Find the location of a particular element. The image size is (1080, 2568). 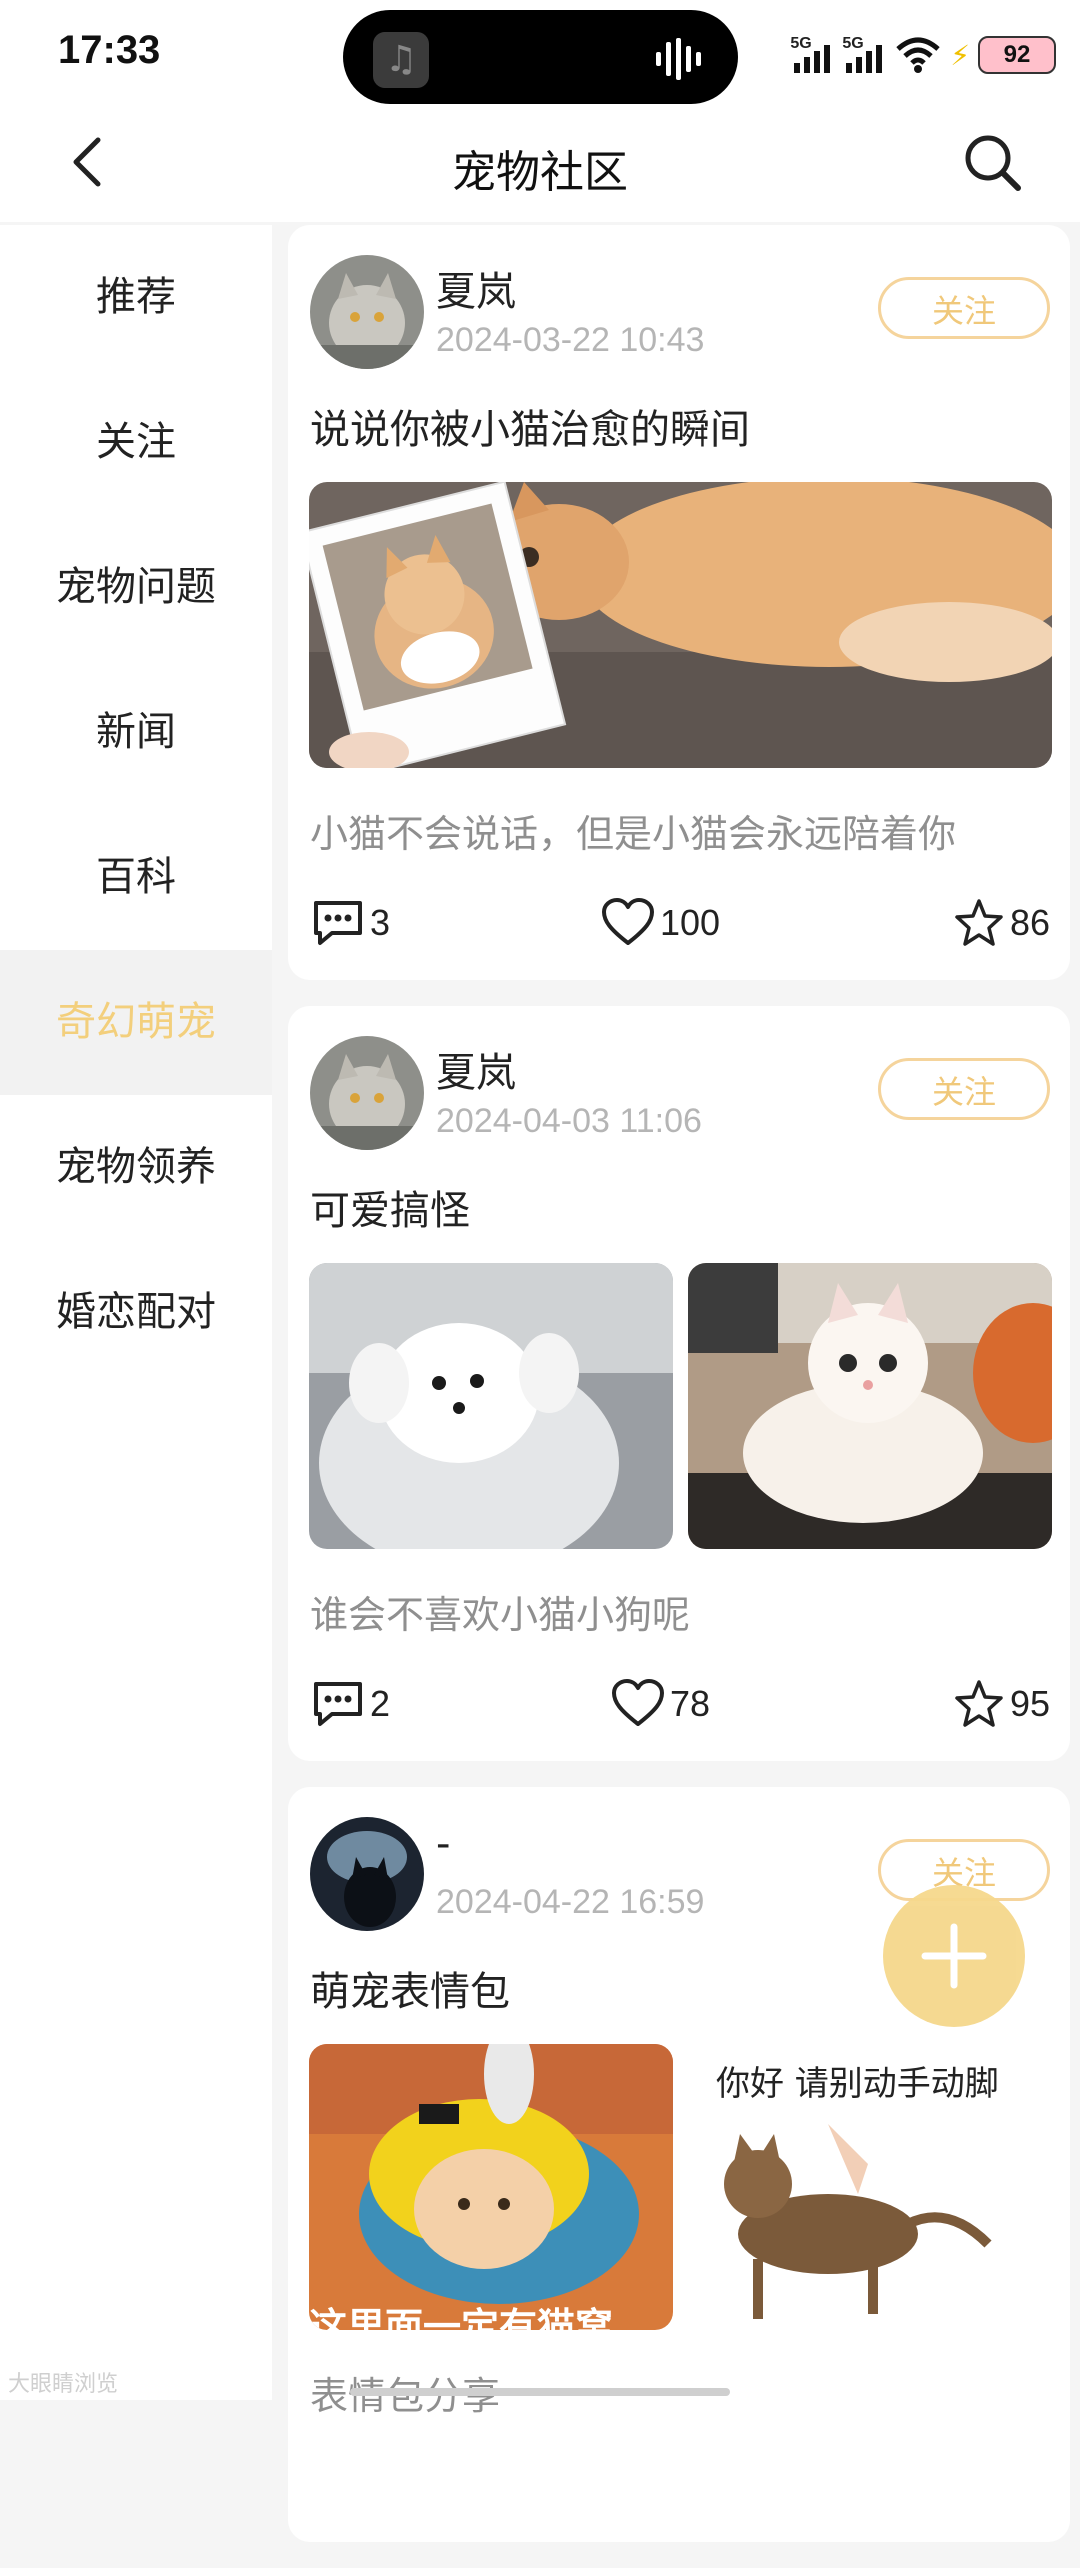

comment-button: 3 is located at coordinates (350, 923).